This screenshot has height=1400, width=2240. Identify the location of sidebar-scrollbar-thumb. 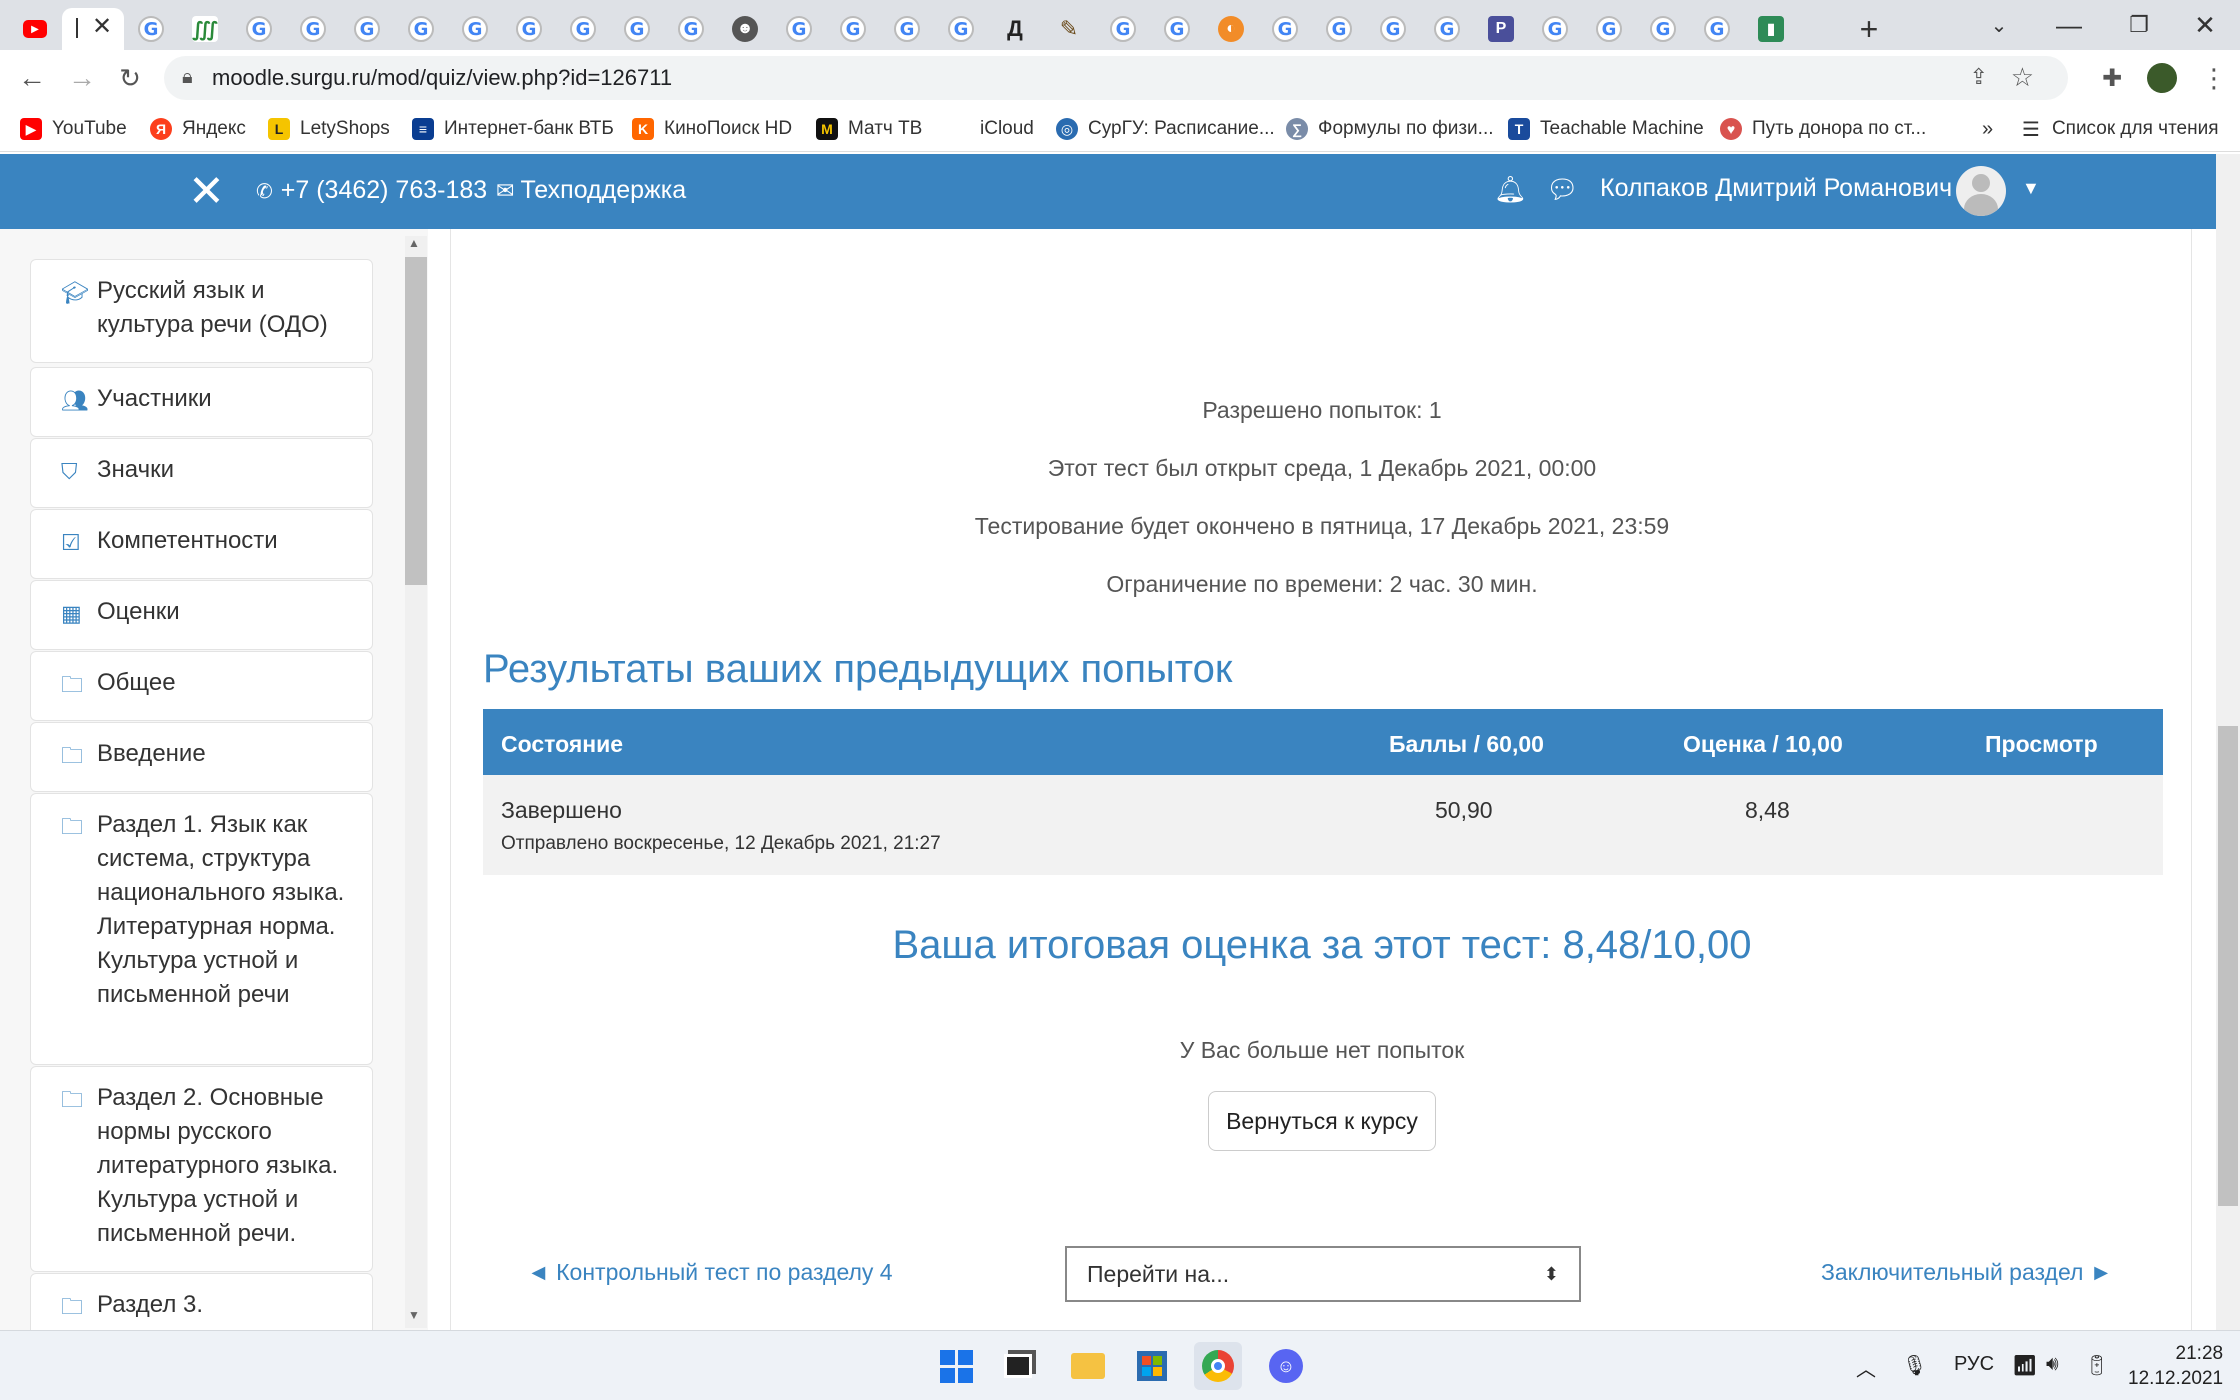
(416, 421).